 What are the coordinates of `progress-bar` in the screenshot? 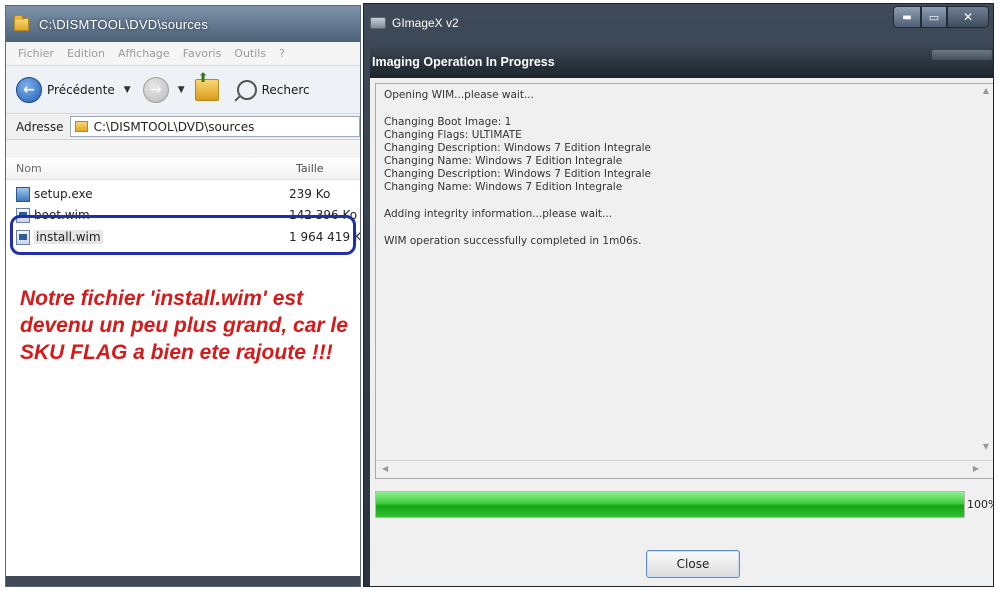 It's located at (670, 504).